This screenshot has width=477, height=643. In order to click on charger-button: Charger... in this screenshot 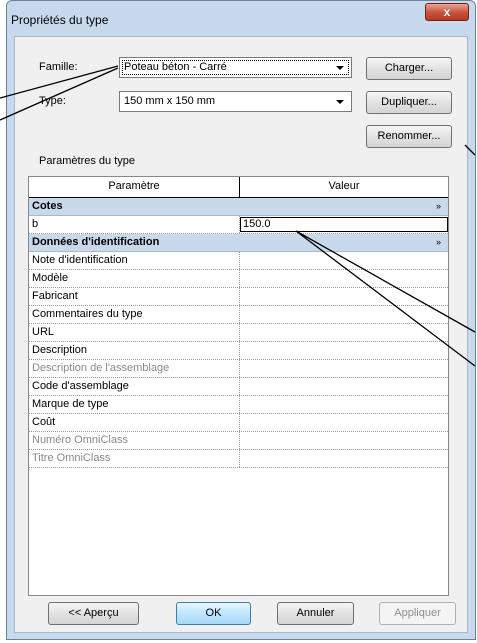, I will do `click(409, 68)`.